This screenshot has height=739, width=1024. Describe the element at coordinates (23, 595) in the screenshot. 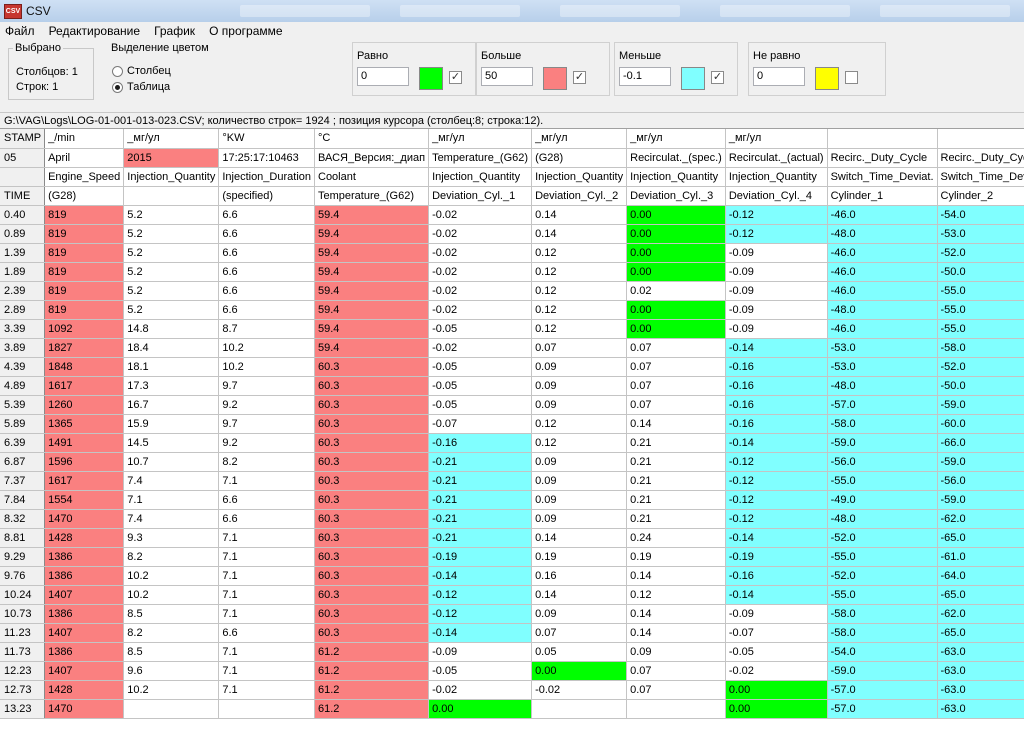

I see `row-header-cell: 10.24` at that location.